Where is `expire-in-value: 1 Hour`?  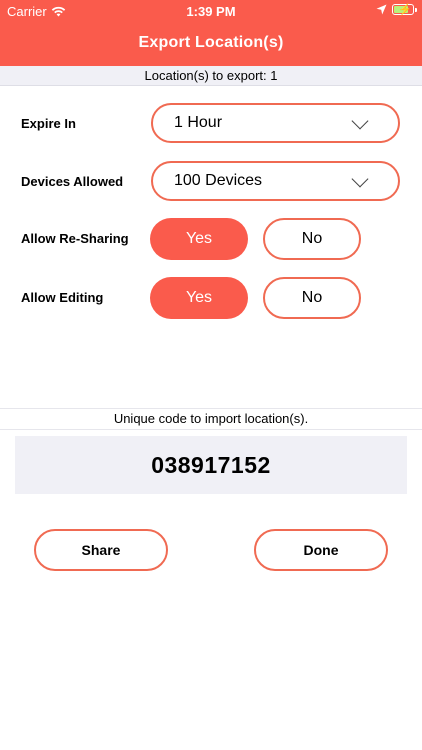
expire-in-value: 1 Hour is located at coordinates (198, 122).